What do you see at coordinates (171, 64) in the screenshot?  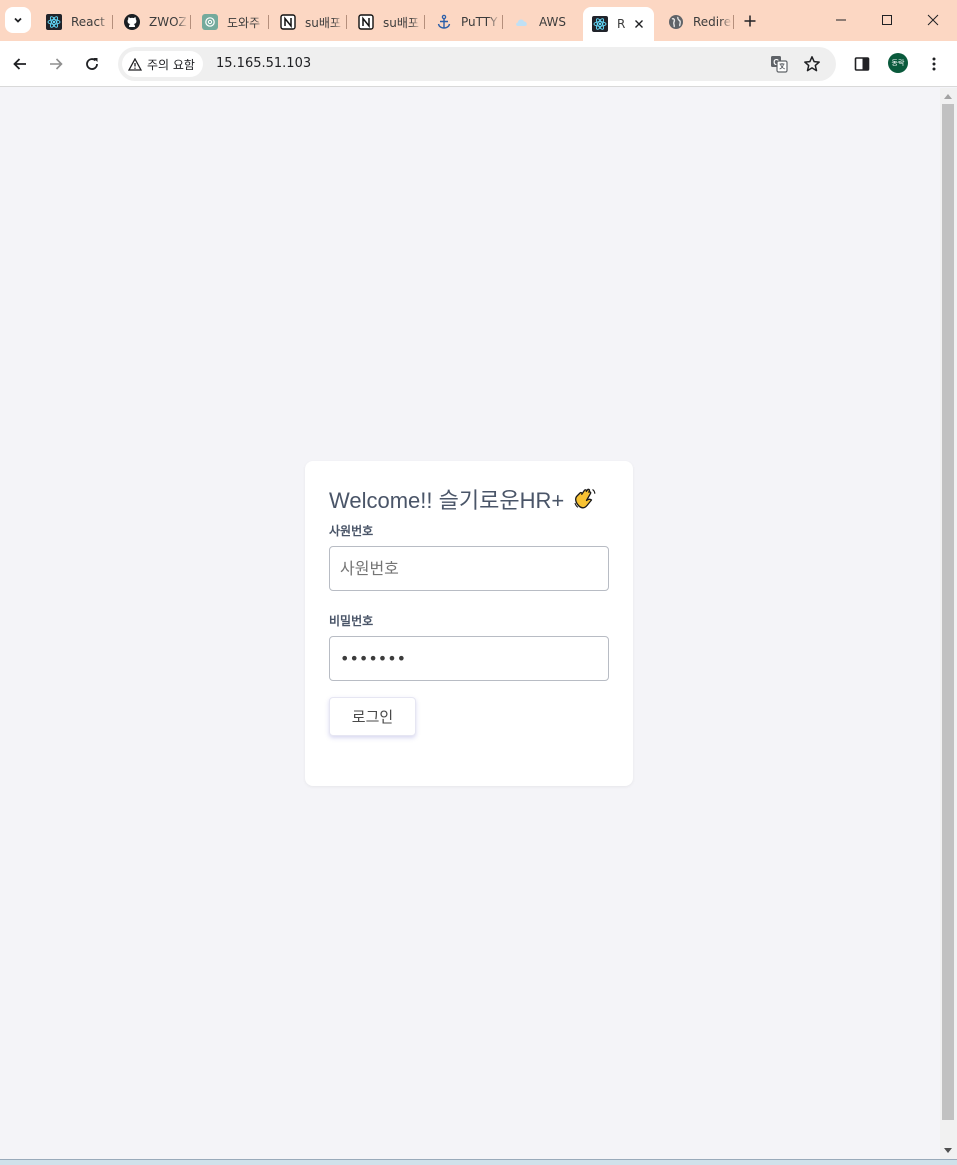 I see `security-warning-text: 주의 요함` at bounding box center [171, 64].